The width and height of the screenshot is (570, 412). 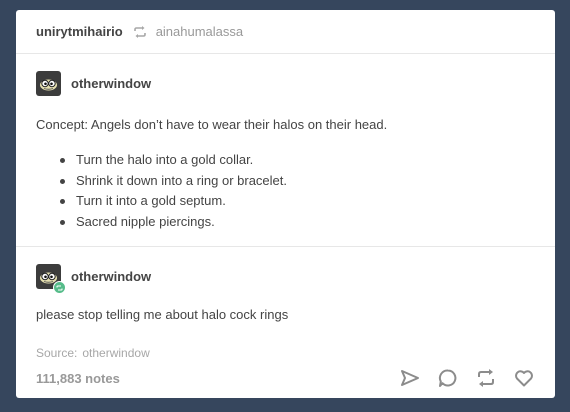 What do you see at coordinates (524, 378) in the screenshot?
I see `like-icon` at bounding box center [524, 378].